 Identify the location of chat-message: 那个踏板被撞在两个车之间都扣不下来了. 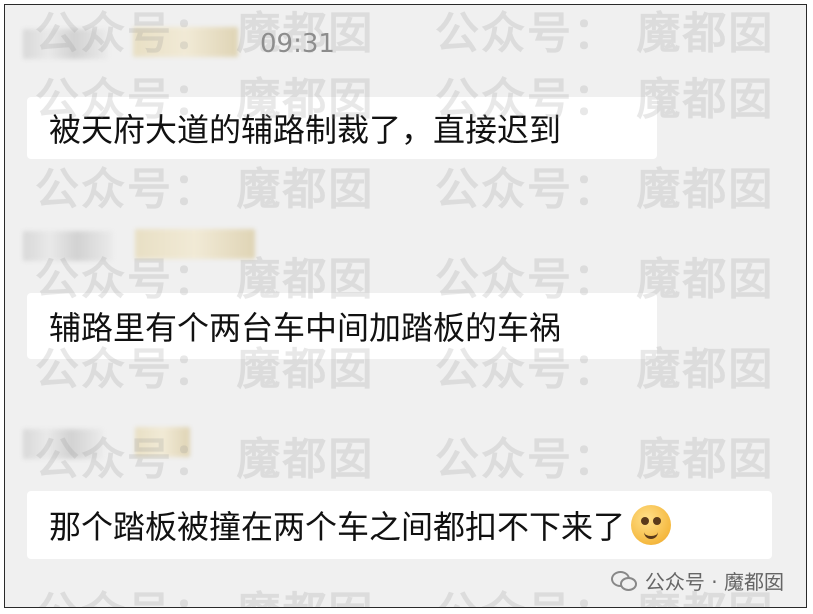
(399, 525).